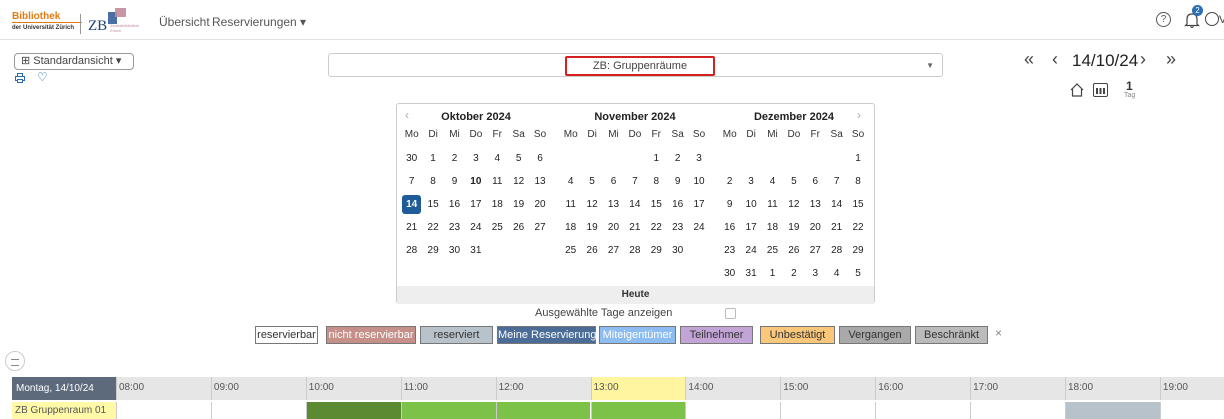 This screenshot has height=419, width=1224. What do you see at coordinates (677, 204) in the screenshot?
I see `calendar-day: 16` at bounding box center [677, 204].